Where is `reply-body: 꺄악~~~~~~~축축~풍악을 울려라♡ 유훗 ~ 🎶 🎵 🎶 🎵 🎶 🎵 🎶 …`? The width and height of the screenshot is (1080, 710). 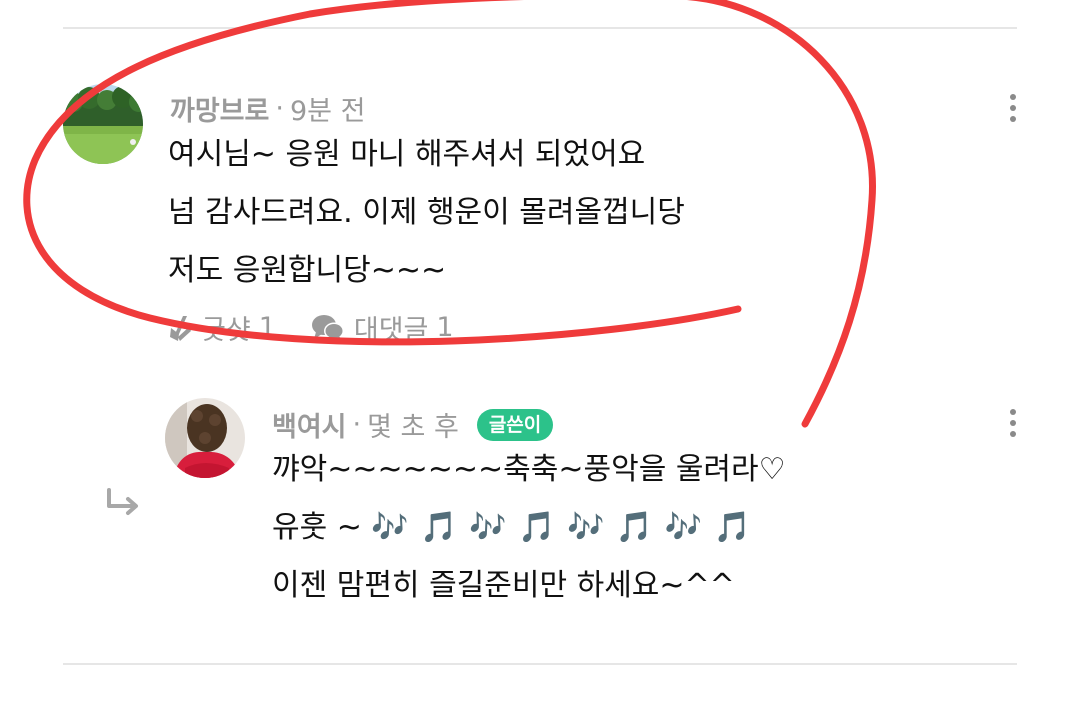 reply-body: 꺄악~~~~~~~축축~풍악을 울려라♡ 유훗 ~ 🎶 🎵 🎶 🎵 🎶 🎵 🎶 … is located at coordinates (529, 528).